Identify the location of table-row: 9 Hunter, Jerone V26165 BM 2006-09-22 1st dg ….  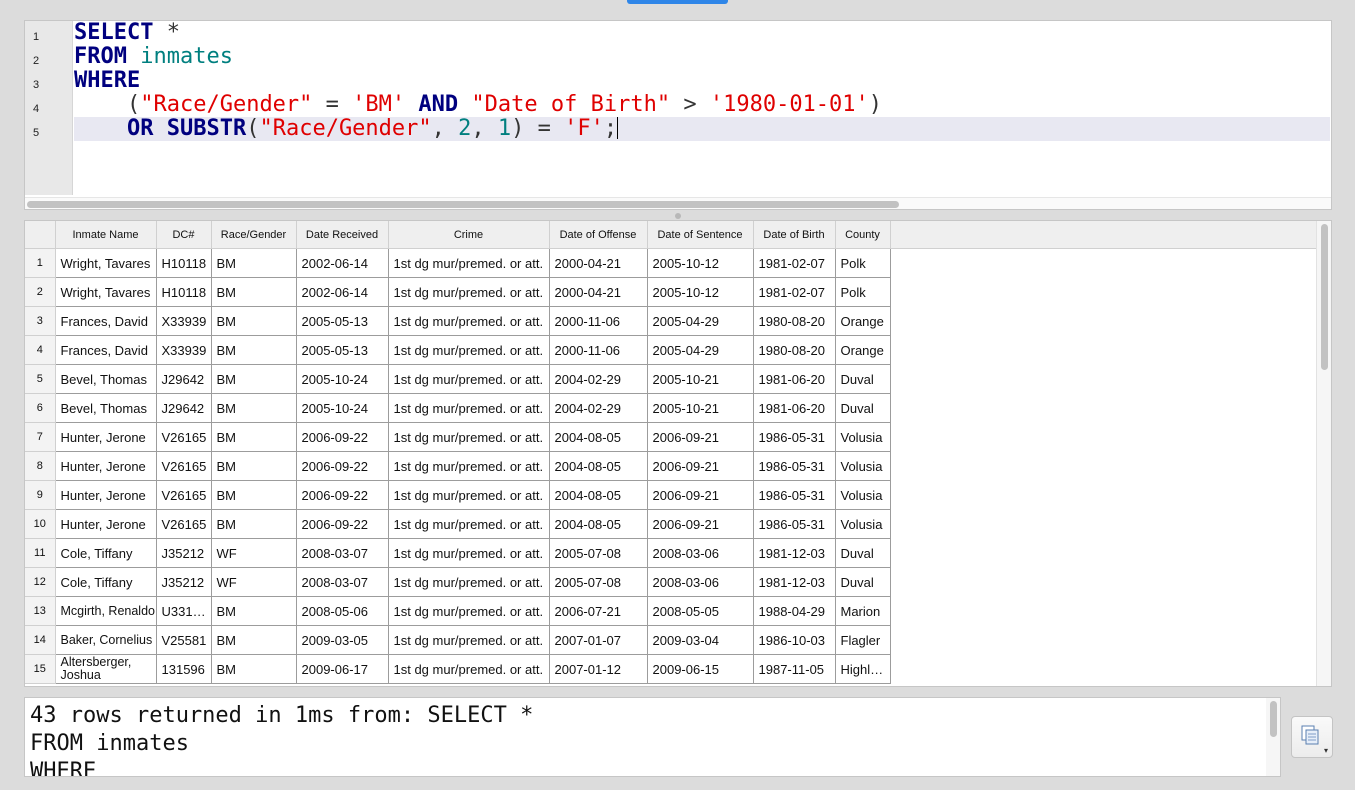
(458, 495).